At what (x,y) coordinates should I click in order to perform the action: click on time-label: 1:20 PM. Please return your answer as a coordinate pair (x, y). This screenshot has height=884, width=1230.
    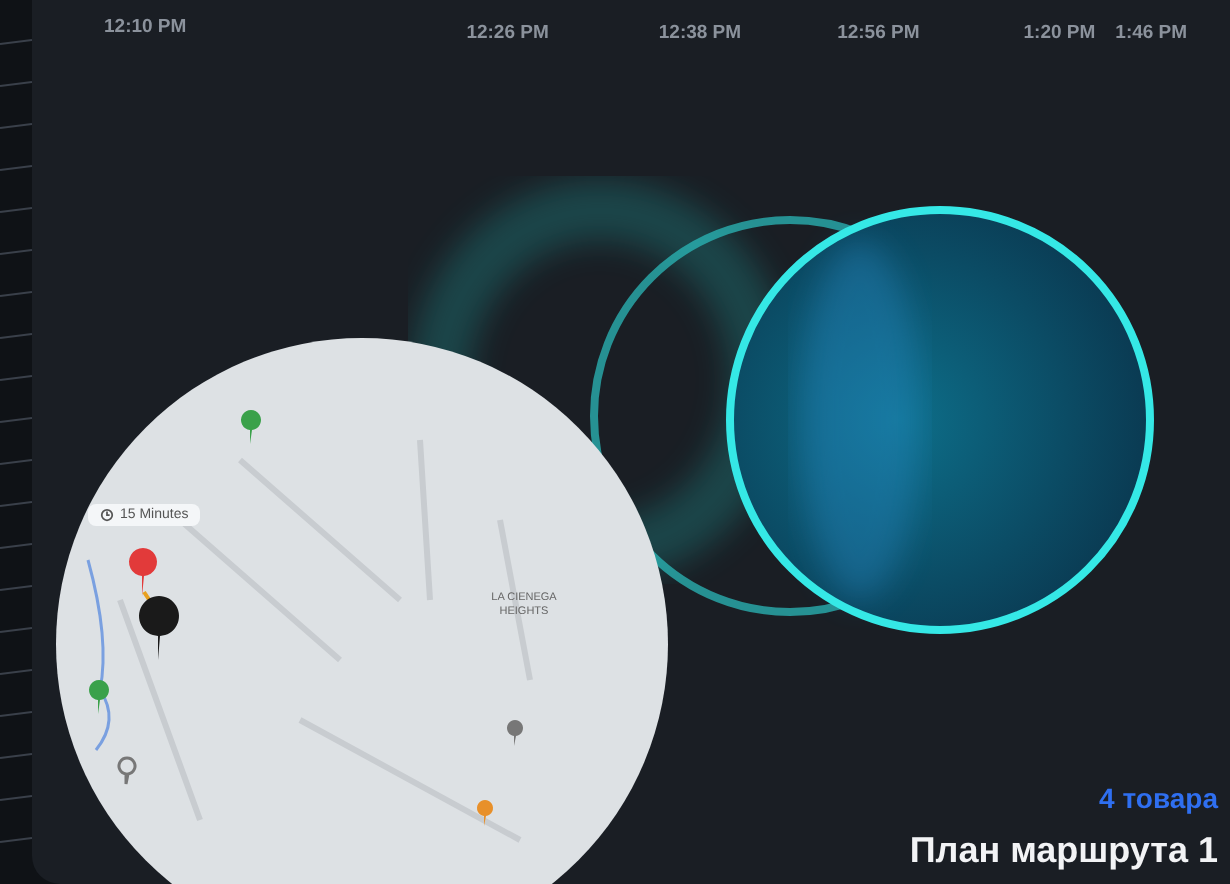
    Looking at the image, I should click on (1059, 35).